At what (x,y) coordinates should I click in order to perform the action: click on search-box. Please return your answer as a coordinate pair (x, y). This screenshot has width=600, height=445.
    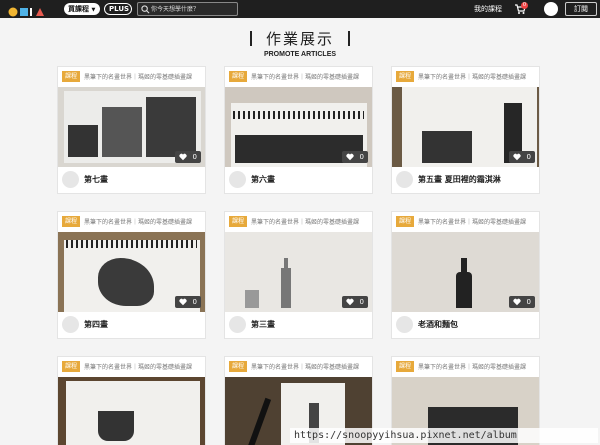
    Looking at the image, I should click on (187, 9).